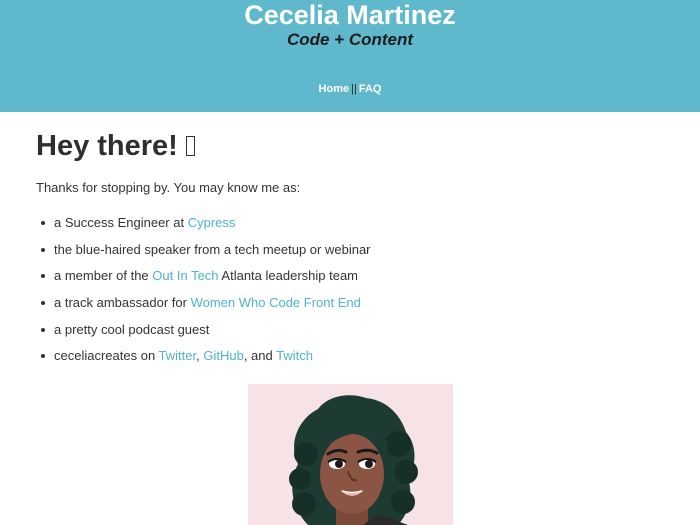  Describe the element at coordinates (178, 355) in the screenshot. I see `twitter-link: Twitter` at that location.